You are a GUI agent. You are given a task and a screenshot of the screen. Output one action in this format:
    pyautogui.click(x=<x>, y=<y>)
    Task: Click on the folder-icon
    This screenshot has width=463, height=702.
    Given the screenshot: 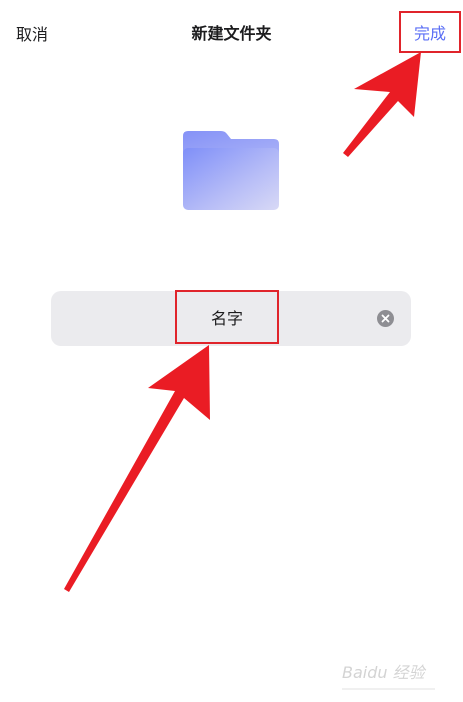 What is the action you would take?
    pyautogui.click(x=231, y=170)
    